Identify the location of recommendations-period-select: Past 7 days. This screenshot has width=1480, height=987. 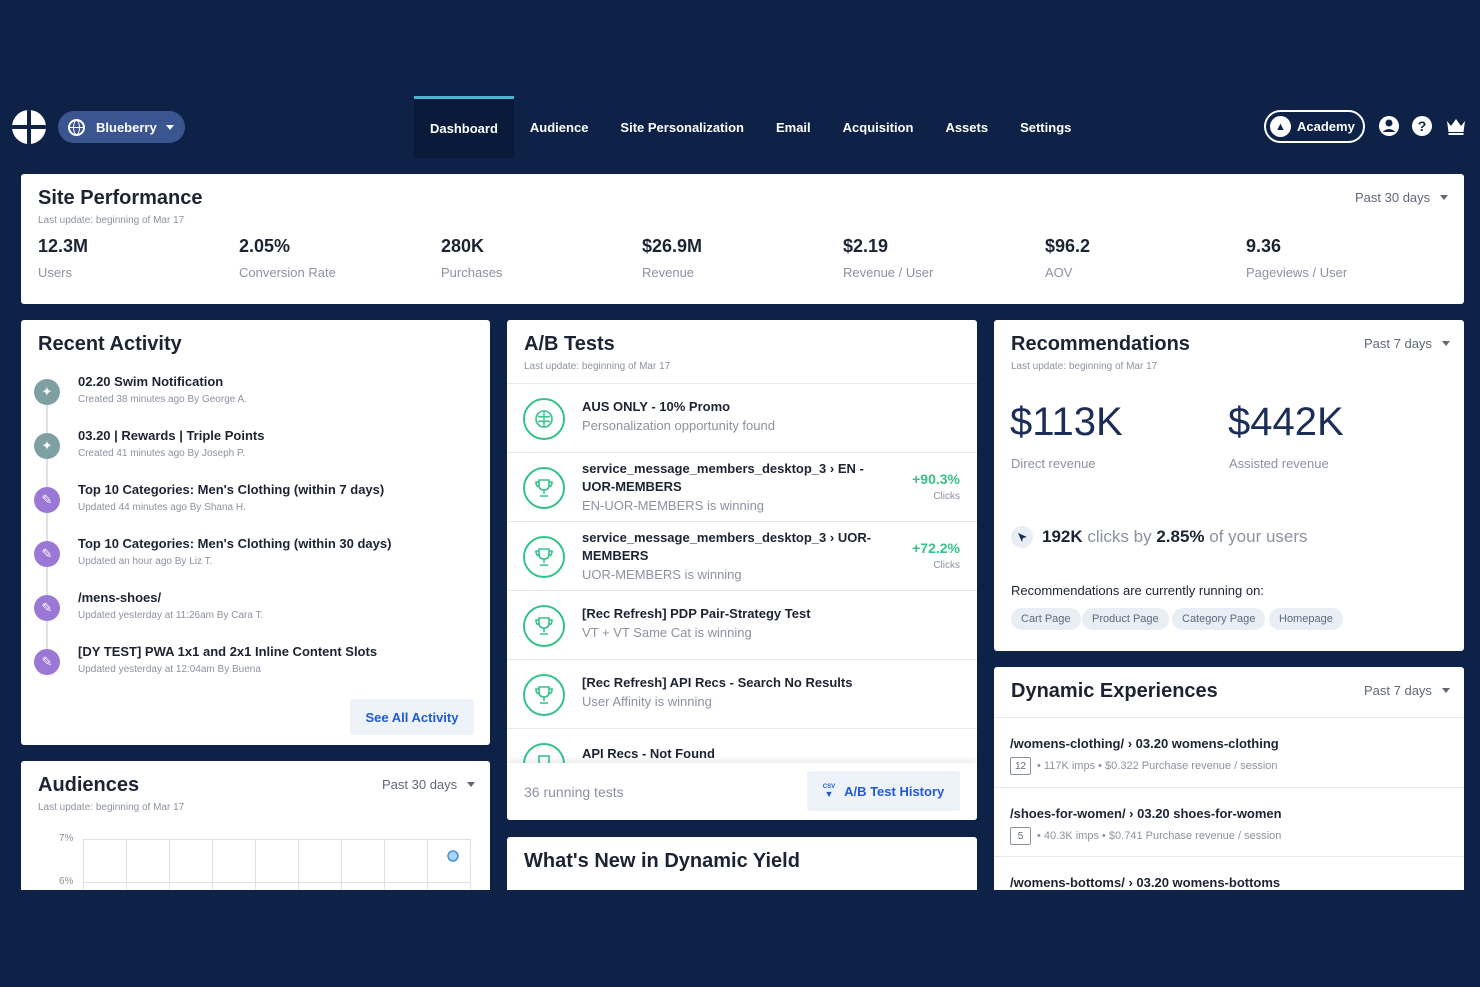
(1407, 343).